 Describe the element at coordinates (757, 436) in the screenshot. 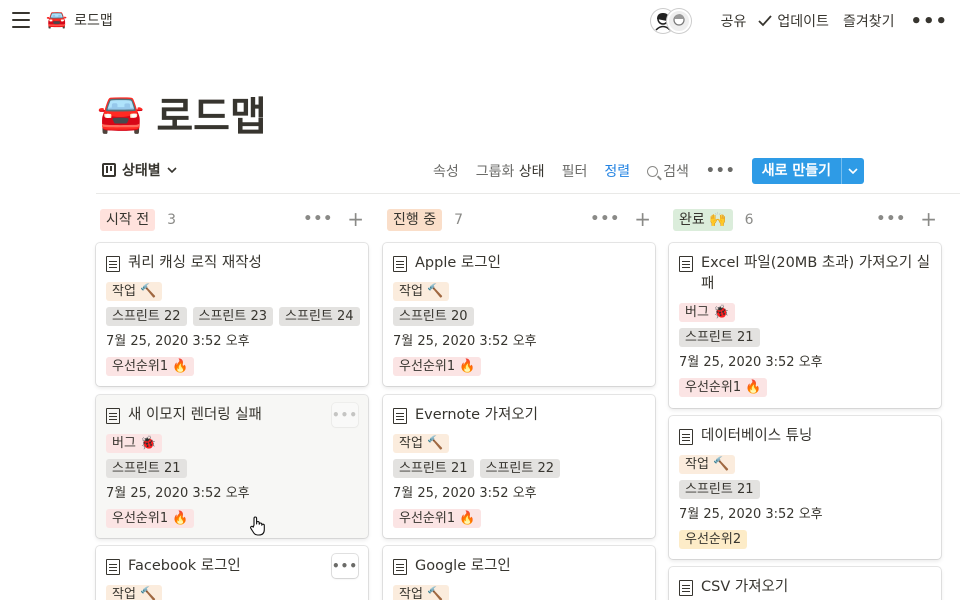

I see `card-title: 데이터베이스 튜닝` at that location.